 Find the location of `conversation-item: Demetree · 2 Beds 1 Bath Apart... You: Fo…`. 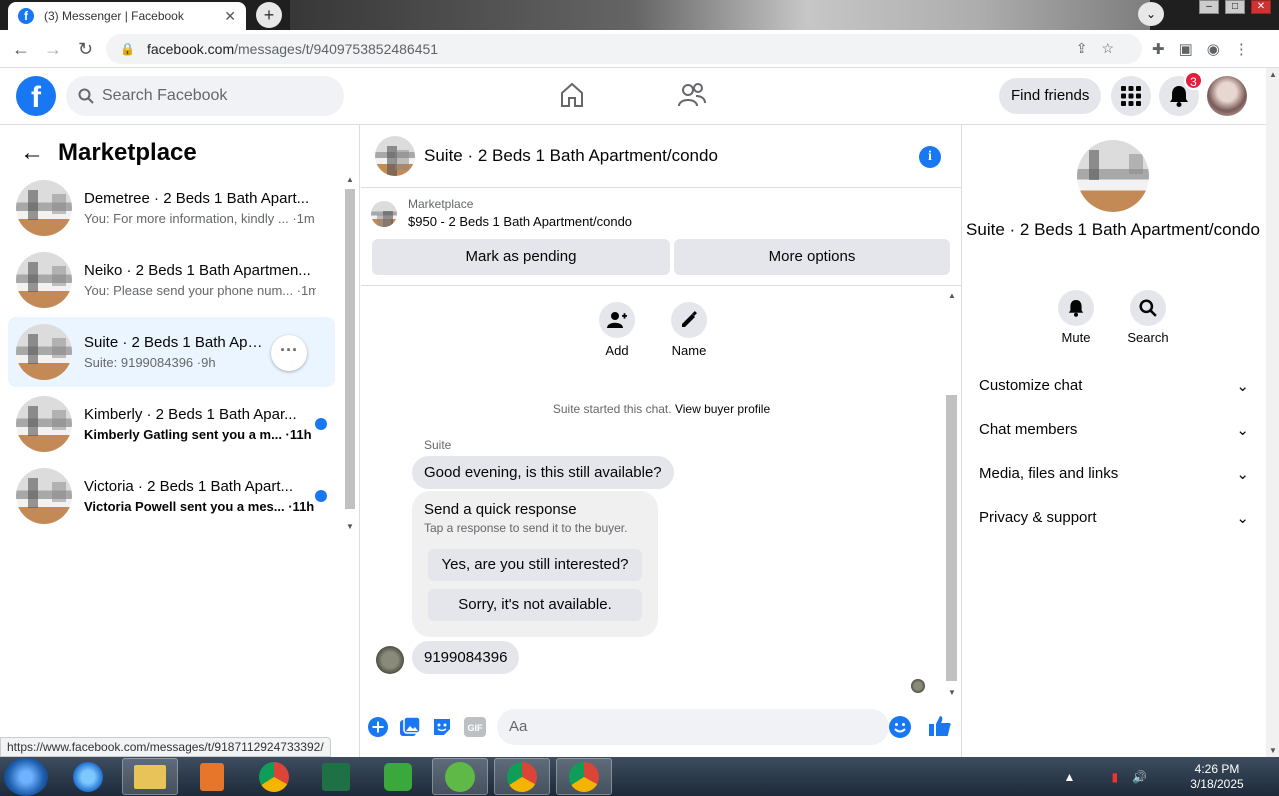

conversation-item: Demetree · 2 Beds 1 Bath Apart... You: Fo… is located at coordinates (171, 208).